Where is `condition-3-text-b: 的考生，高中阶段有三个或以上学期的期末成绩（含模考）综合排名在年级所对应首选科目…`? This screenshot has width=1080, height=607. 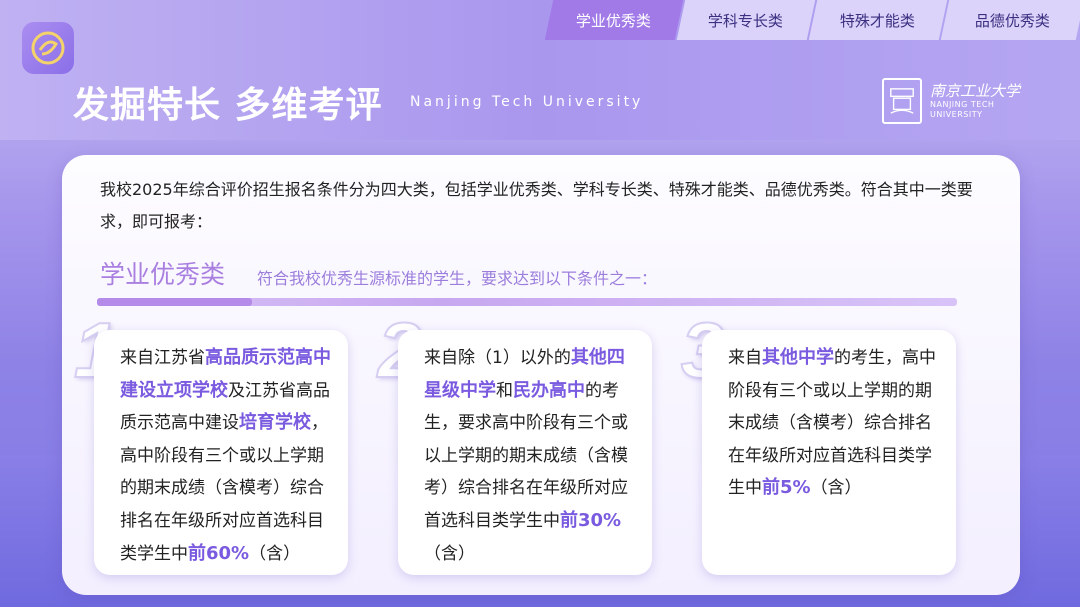
condition-3-text-b: 的考生，高中阶段有三个或以上学期的期末成绩（含模考）综合排名在年级所对应首选科目… is located at coordinates (832, 423).